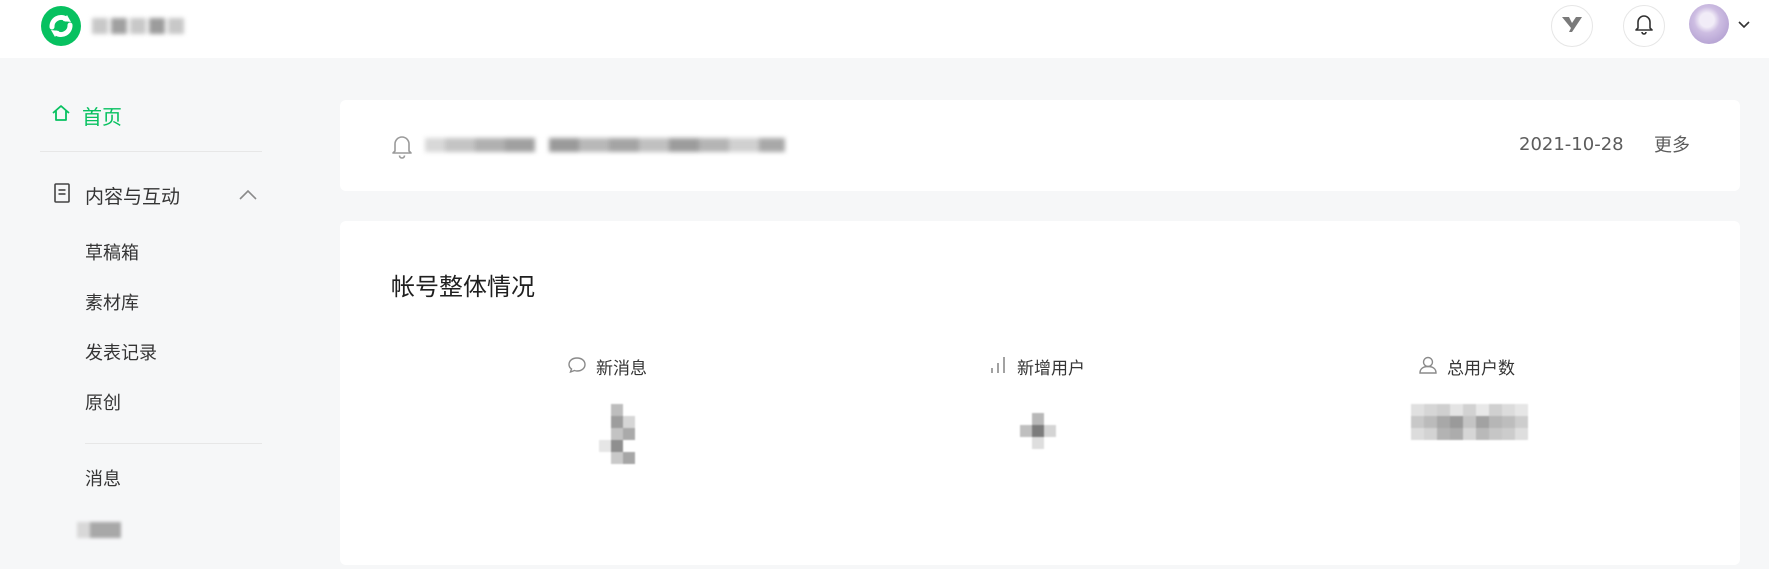 Image resolution: width=1769 pixels, height=569 pixels. I want to click on sidebar-item-messages: 消息, so click(103, 480).